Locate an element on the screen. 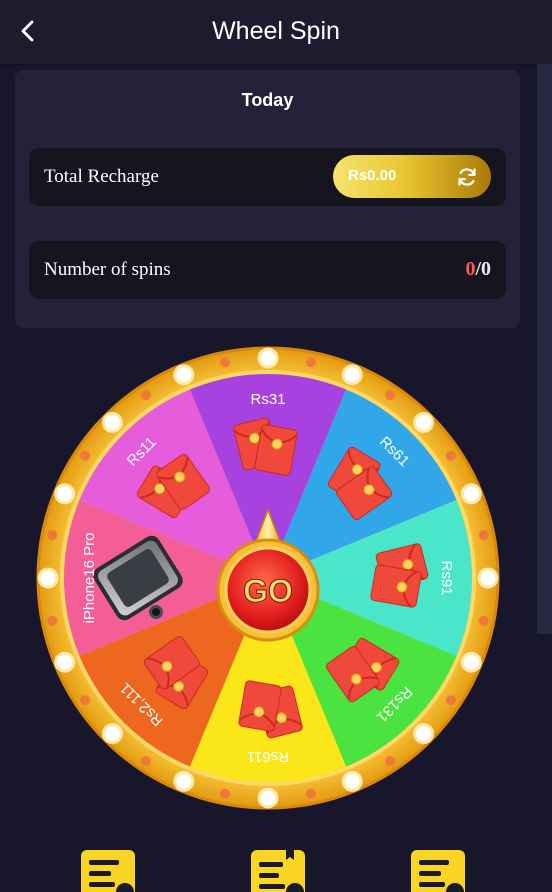 Image resolution: width=552 pixels, height=892 pixels. wheel-segment-label-8: iPhone16 Pro is located at coordinates (89, 578).